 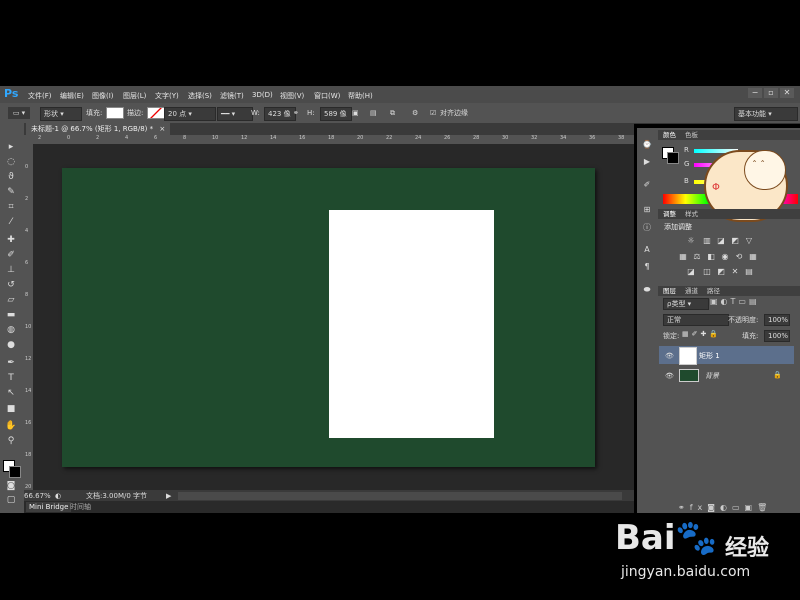 I want to click on pen-icon: ✒, so click(x=11, y=363).